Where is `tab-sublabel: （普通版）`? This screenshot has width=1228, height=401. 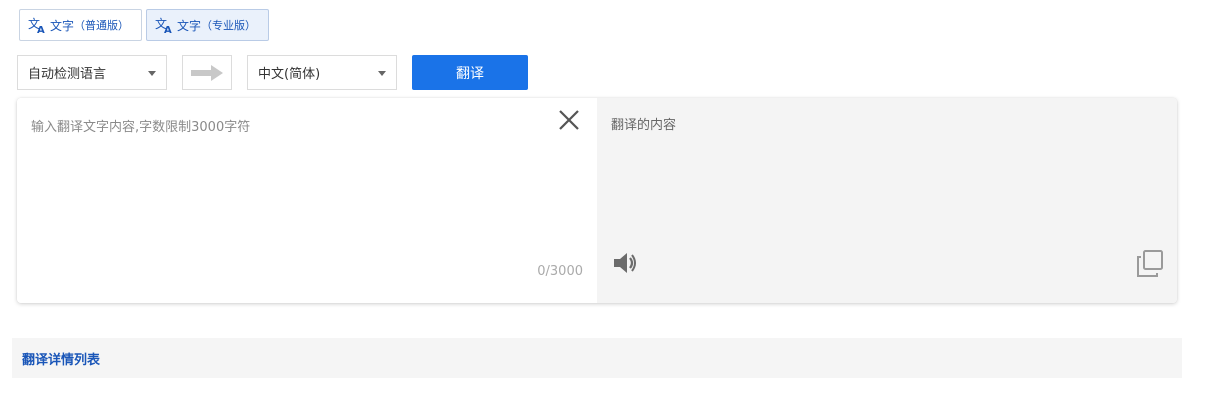 tab-sublabel: （普通版） is located at coordinates (102, 25).